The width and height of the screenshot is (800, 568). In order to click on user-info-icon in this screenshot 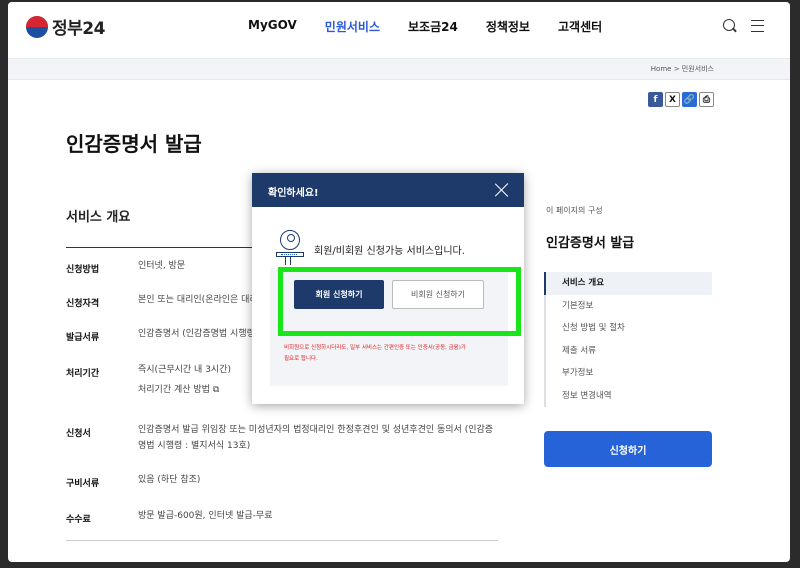, I will do `click(290, 247)`.